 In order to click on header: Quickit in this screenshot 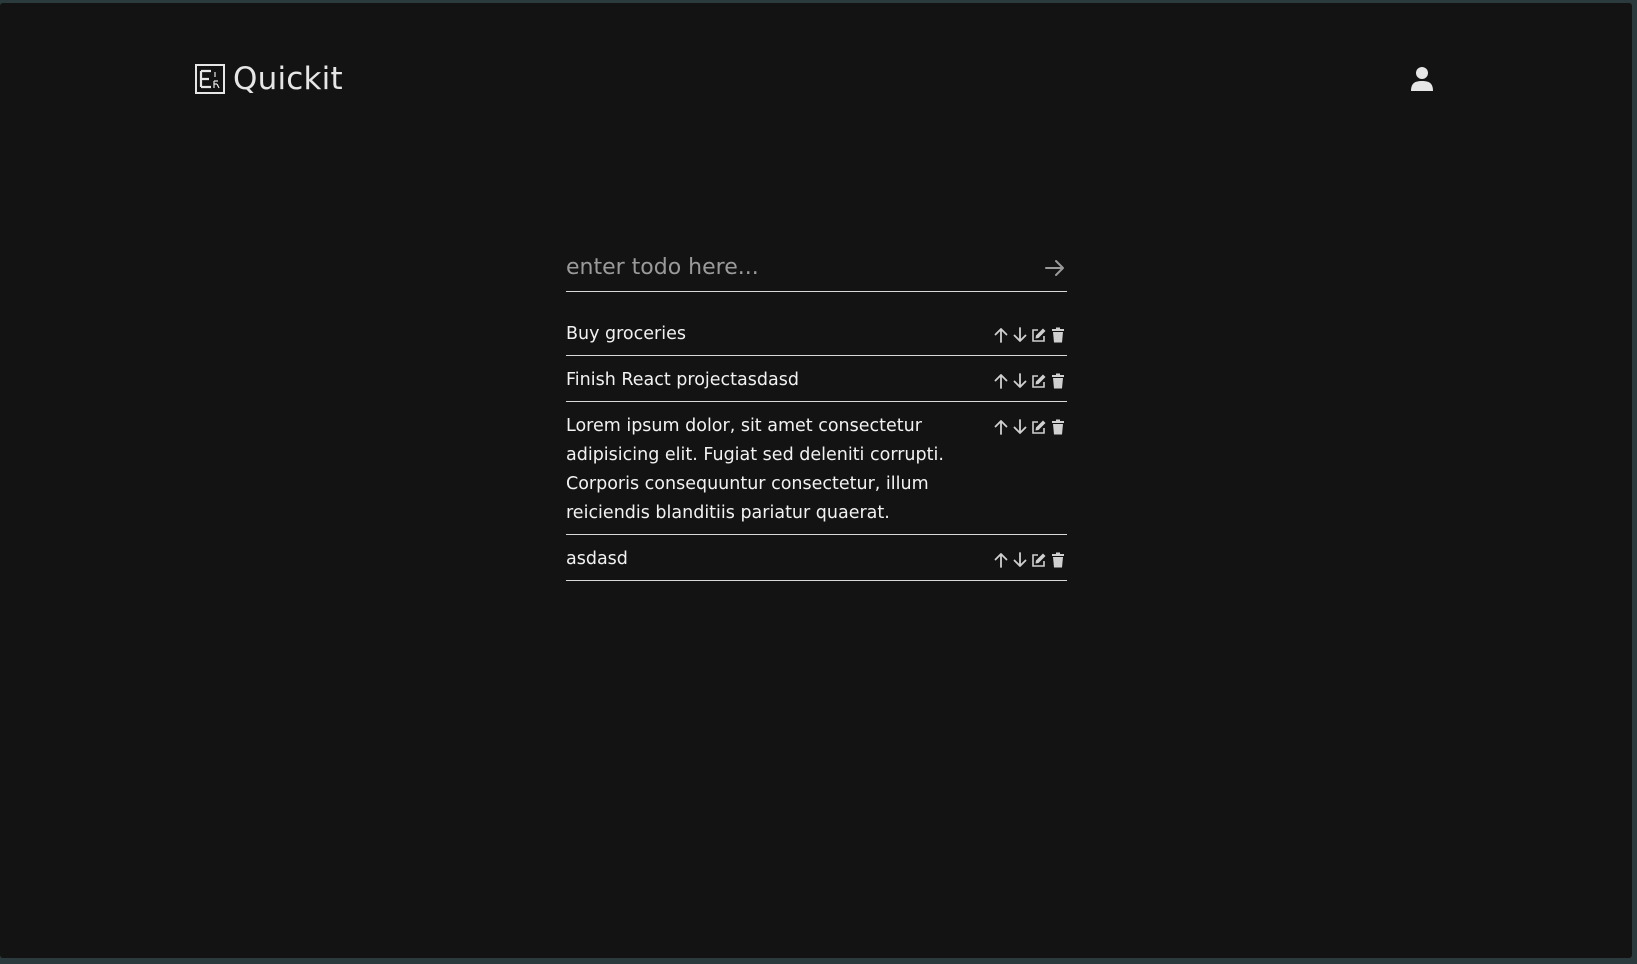, I will do `click(816, 79)`.